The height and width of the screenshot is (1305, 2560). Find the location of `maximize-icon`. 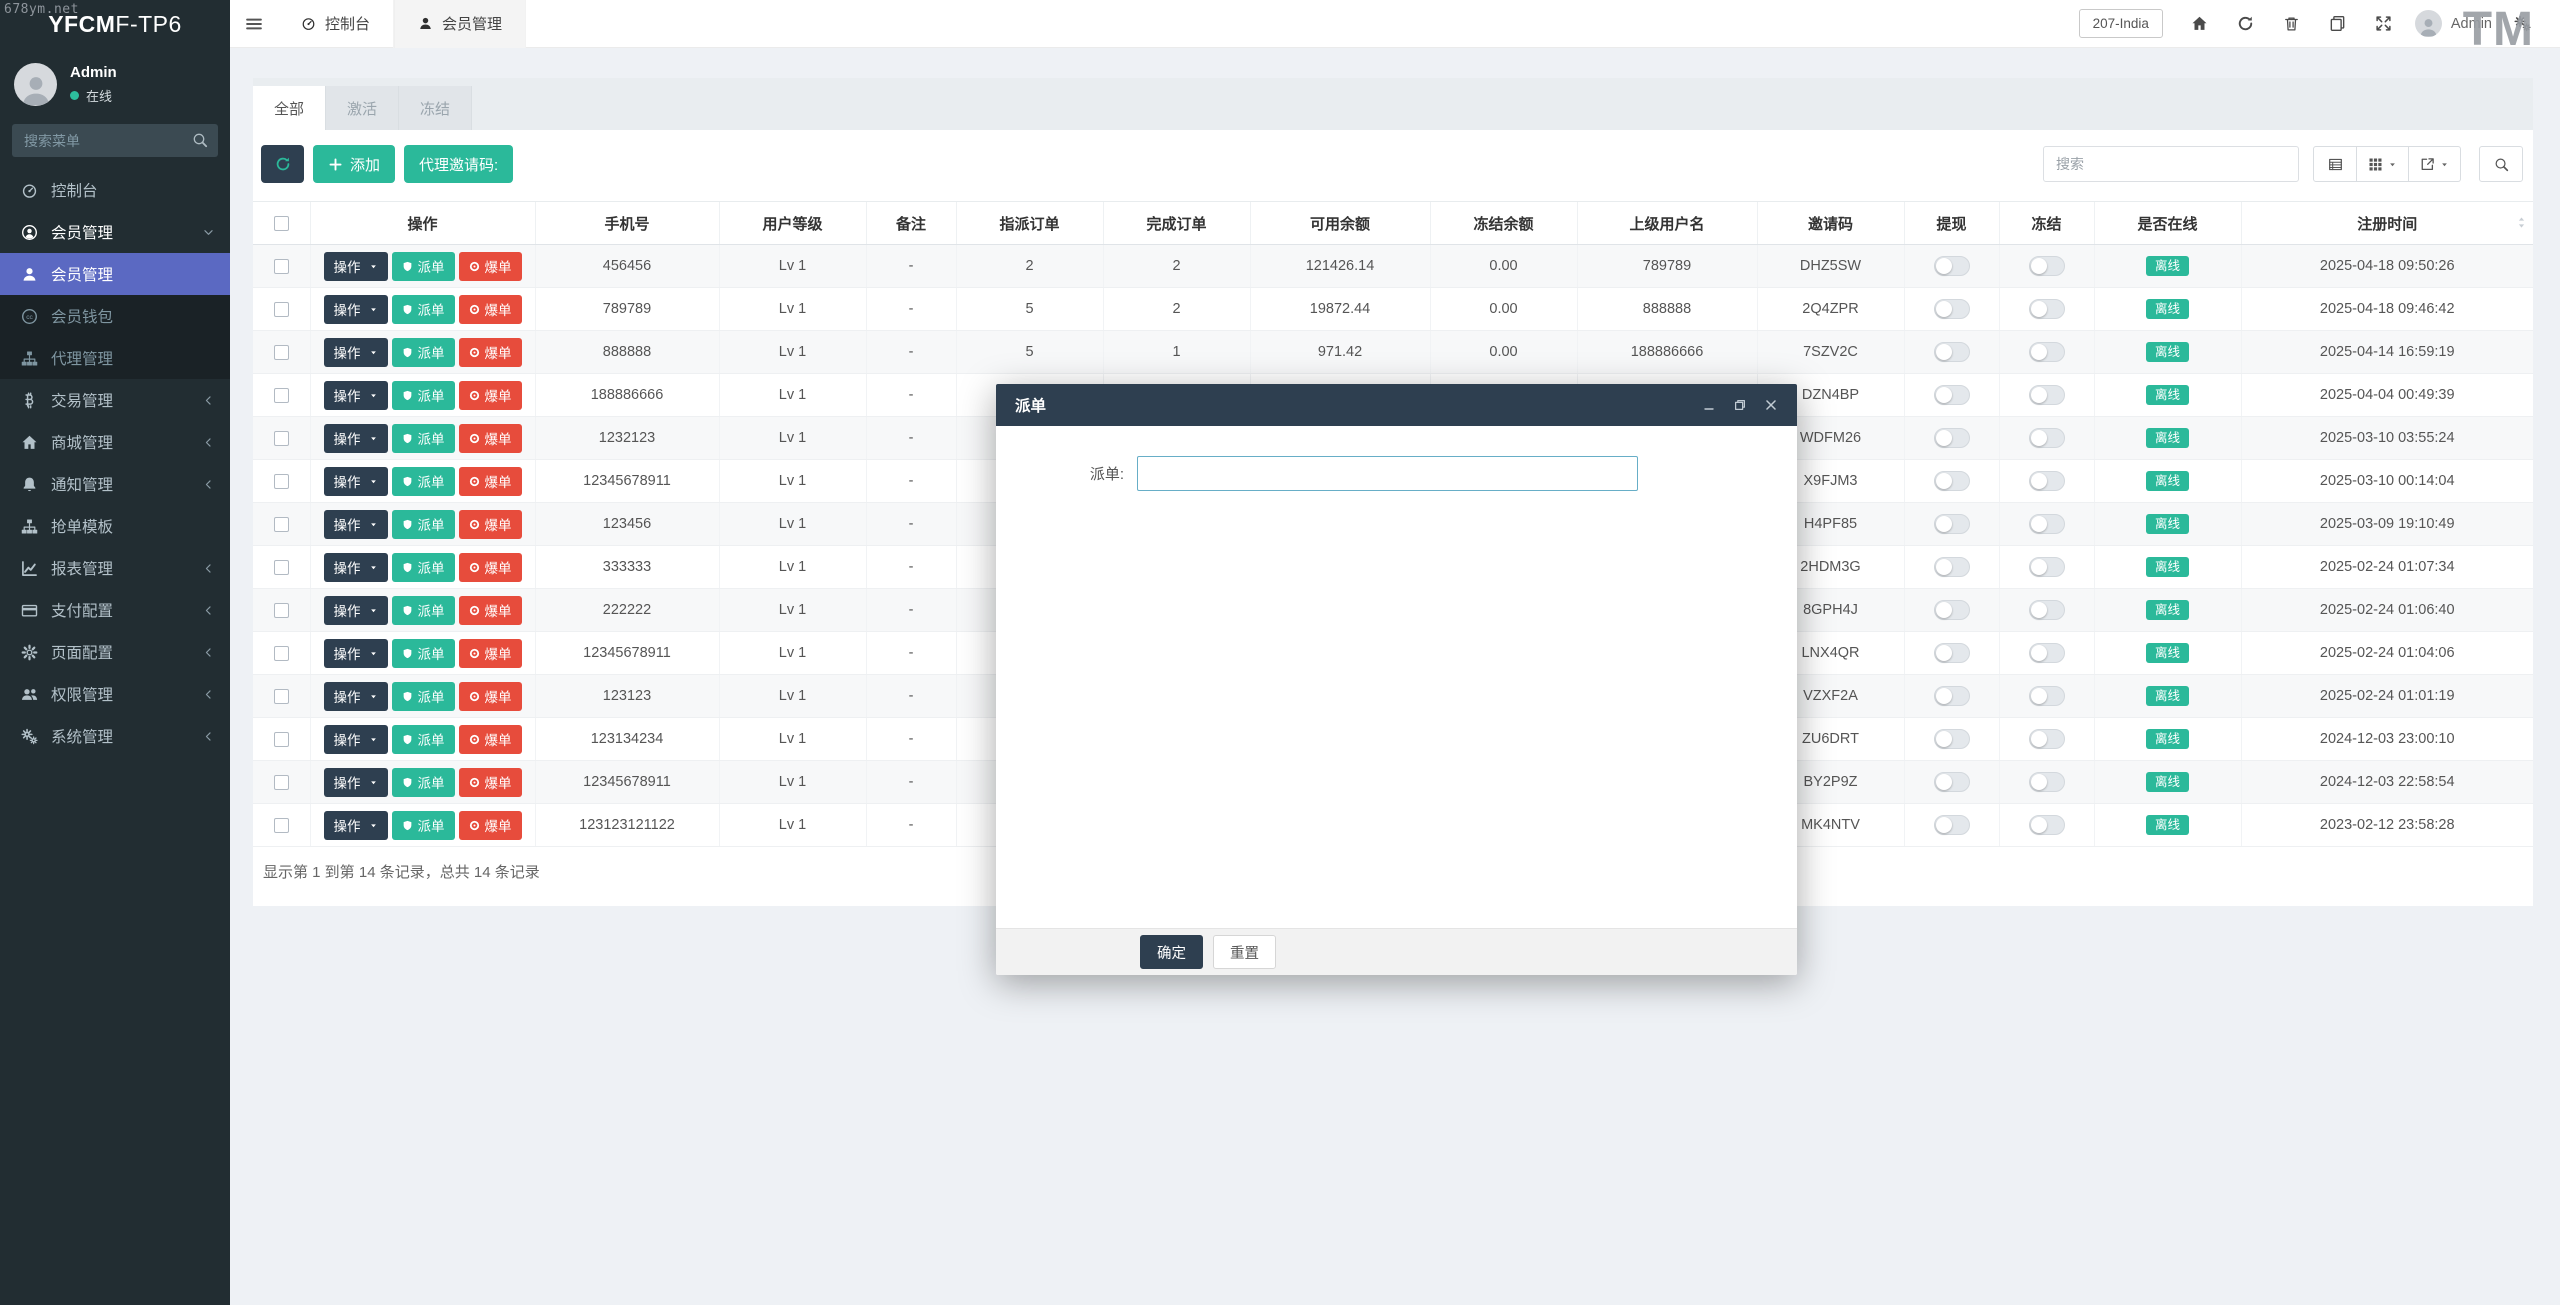

maximize-icon is located at coordinates (1740, 405).